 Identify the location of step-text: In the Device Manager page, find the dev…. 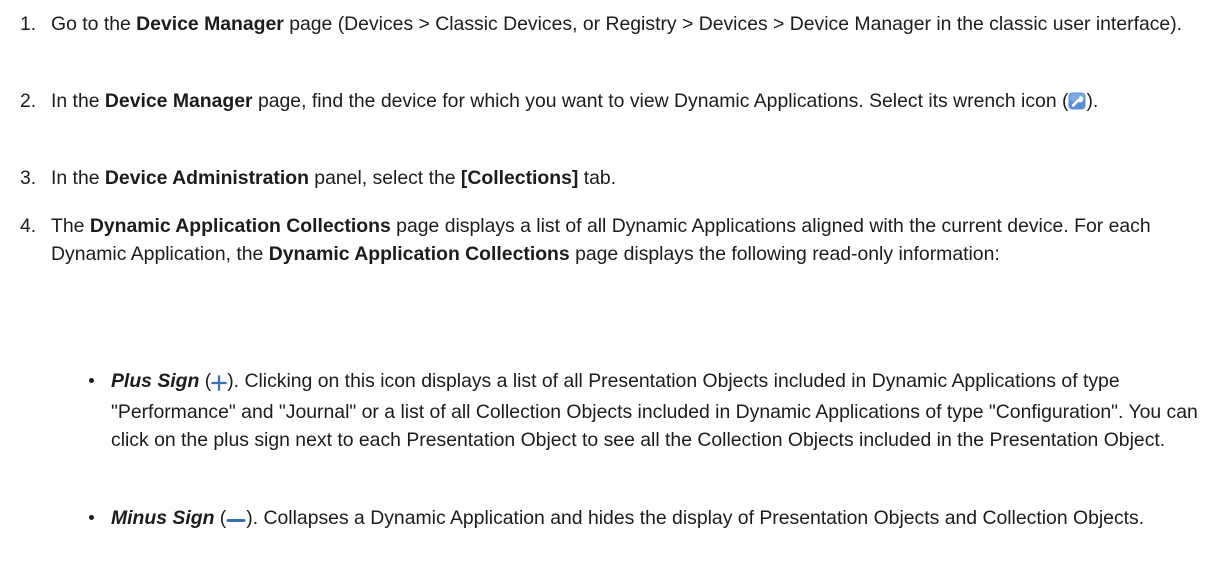
(630, 102).